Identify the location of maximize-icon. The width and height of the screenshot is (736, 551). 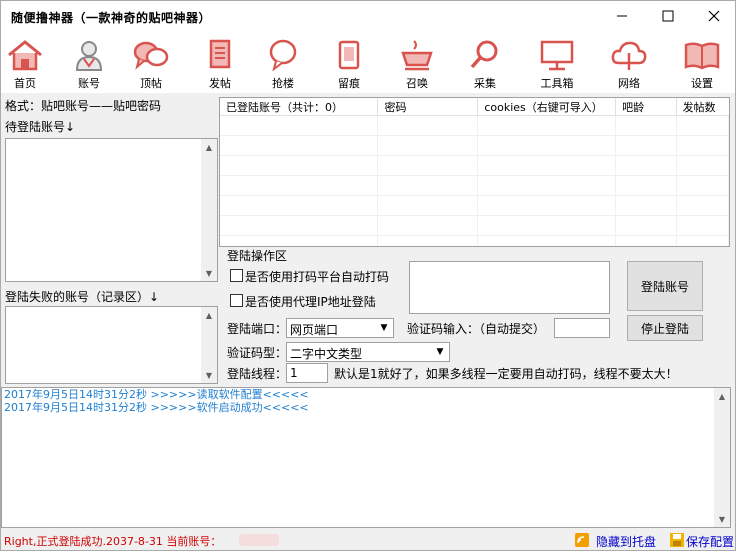
(668, 16).